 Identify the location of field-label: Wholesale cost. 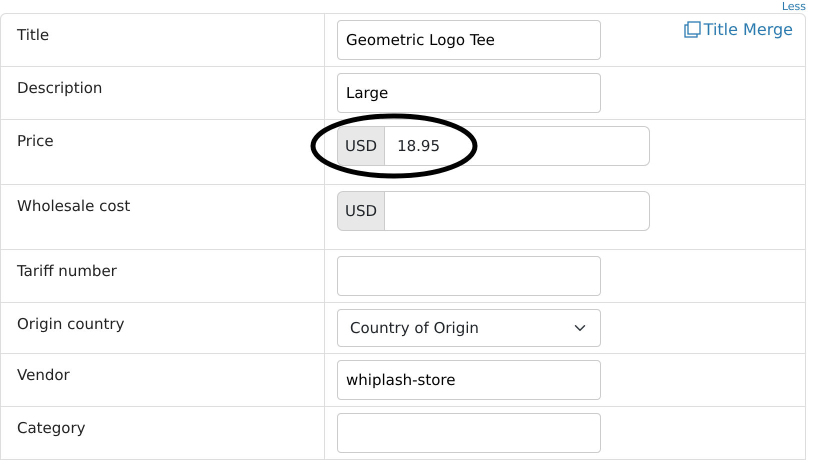
(73, 206).